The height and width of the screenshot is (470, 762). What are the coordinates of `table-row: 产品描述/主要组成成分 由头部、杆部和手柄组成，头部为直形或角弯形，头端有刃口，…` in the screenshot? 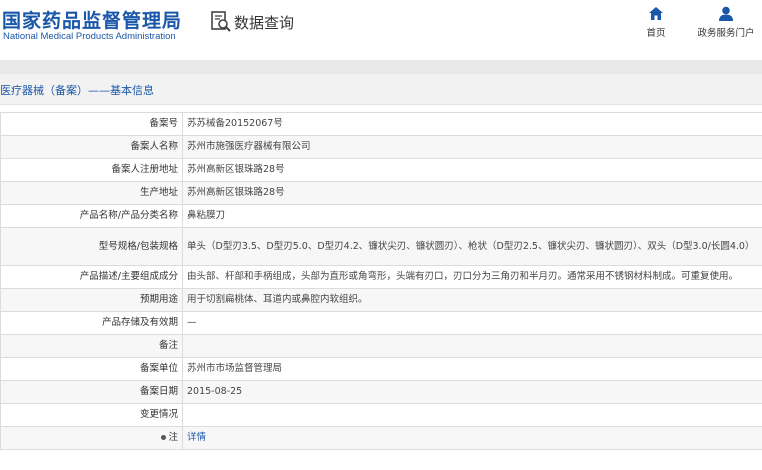 It's located at (381, 277).